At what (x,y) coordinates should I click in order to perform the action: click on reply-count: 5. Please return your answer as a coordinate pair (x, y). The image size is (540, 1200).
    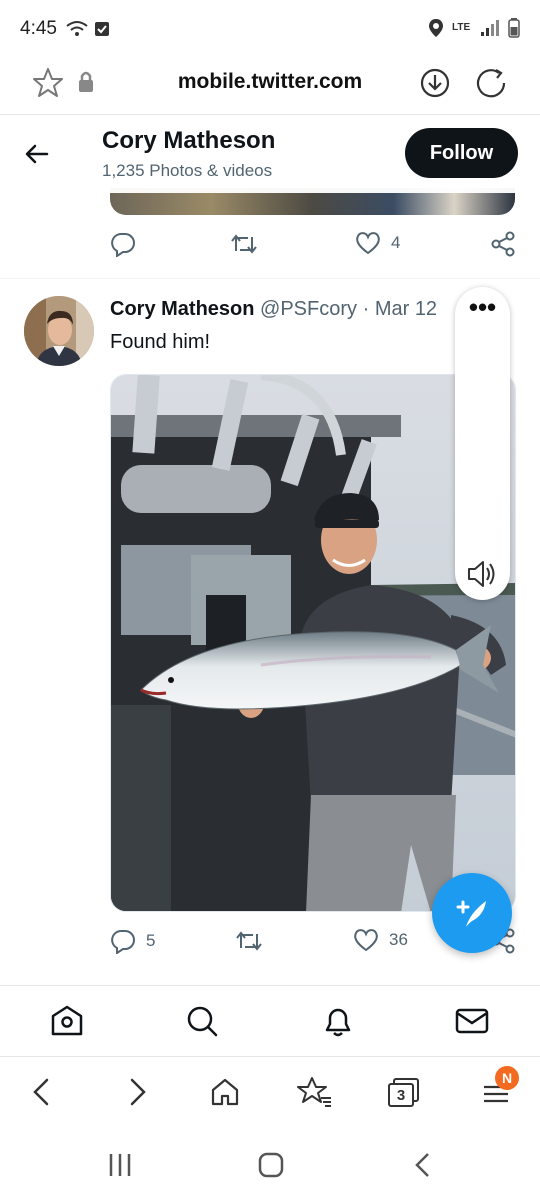
    Looking at the image, I should click on (151, 940).